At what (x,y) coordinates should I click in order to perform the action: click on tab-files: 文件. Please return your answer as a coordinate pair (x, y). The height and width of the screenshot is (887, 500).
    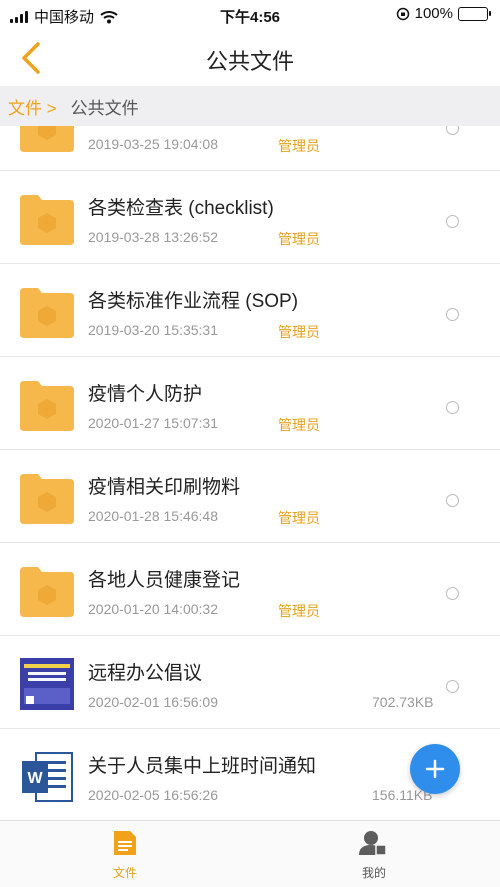
    Looking at the image, I should click on (125, 855).